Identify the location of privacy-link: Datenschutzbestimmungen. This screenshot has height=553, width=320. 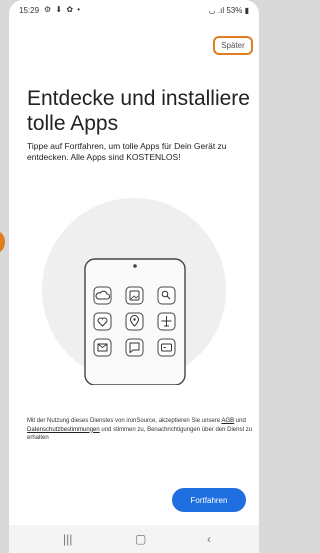
(63, 430).